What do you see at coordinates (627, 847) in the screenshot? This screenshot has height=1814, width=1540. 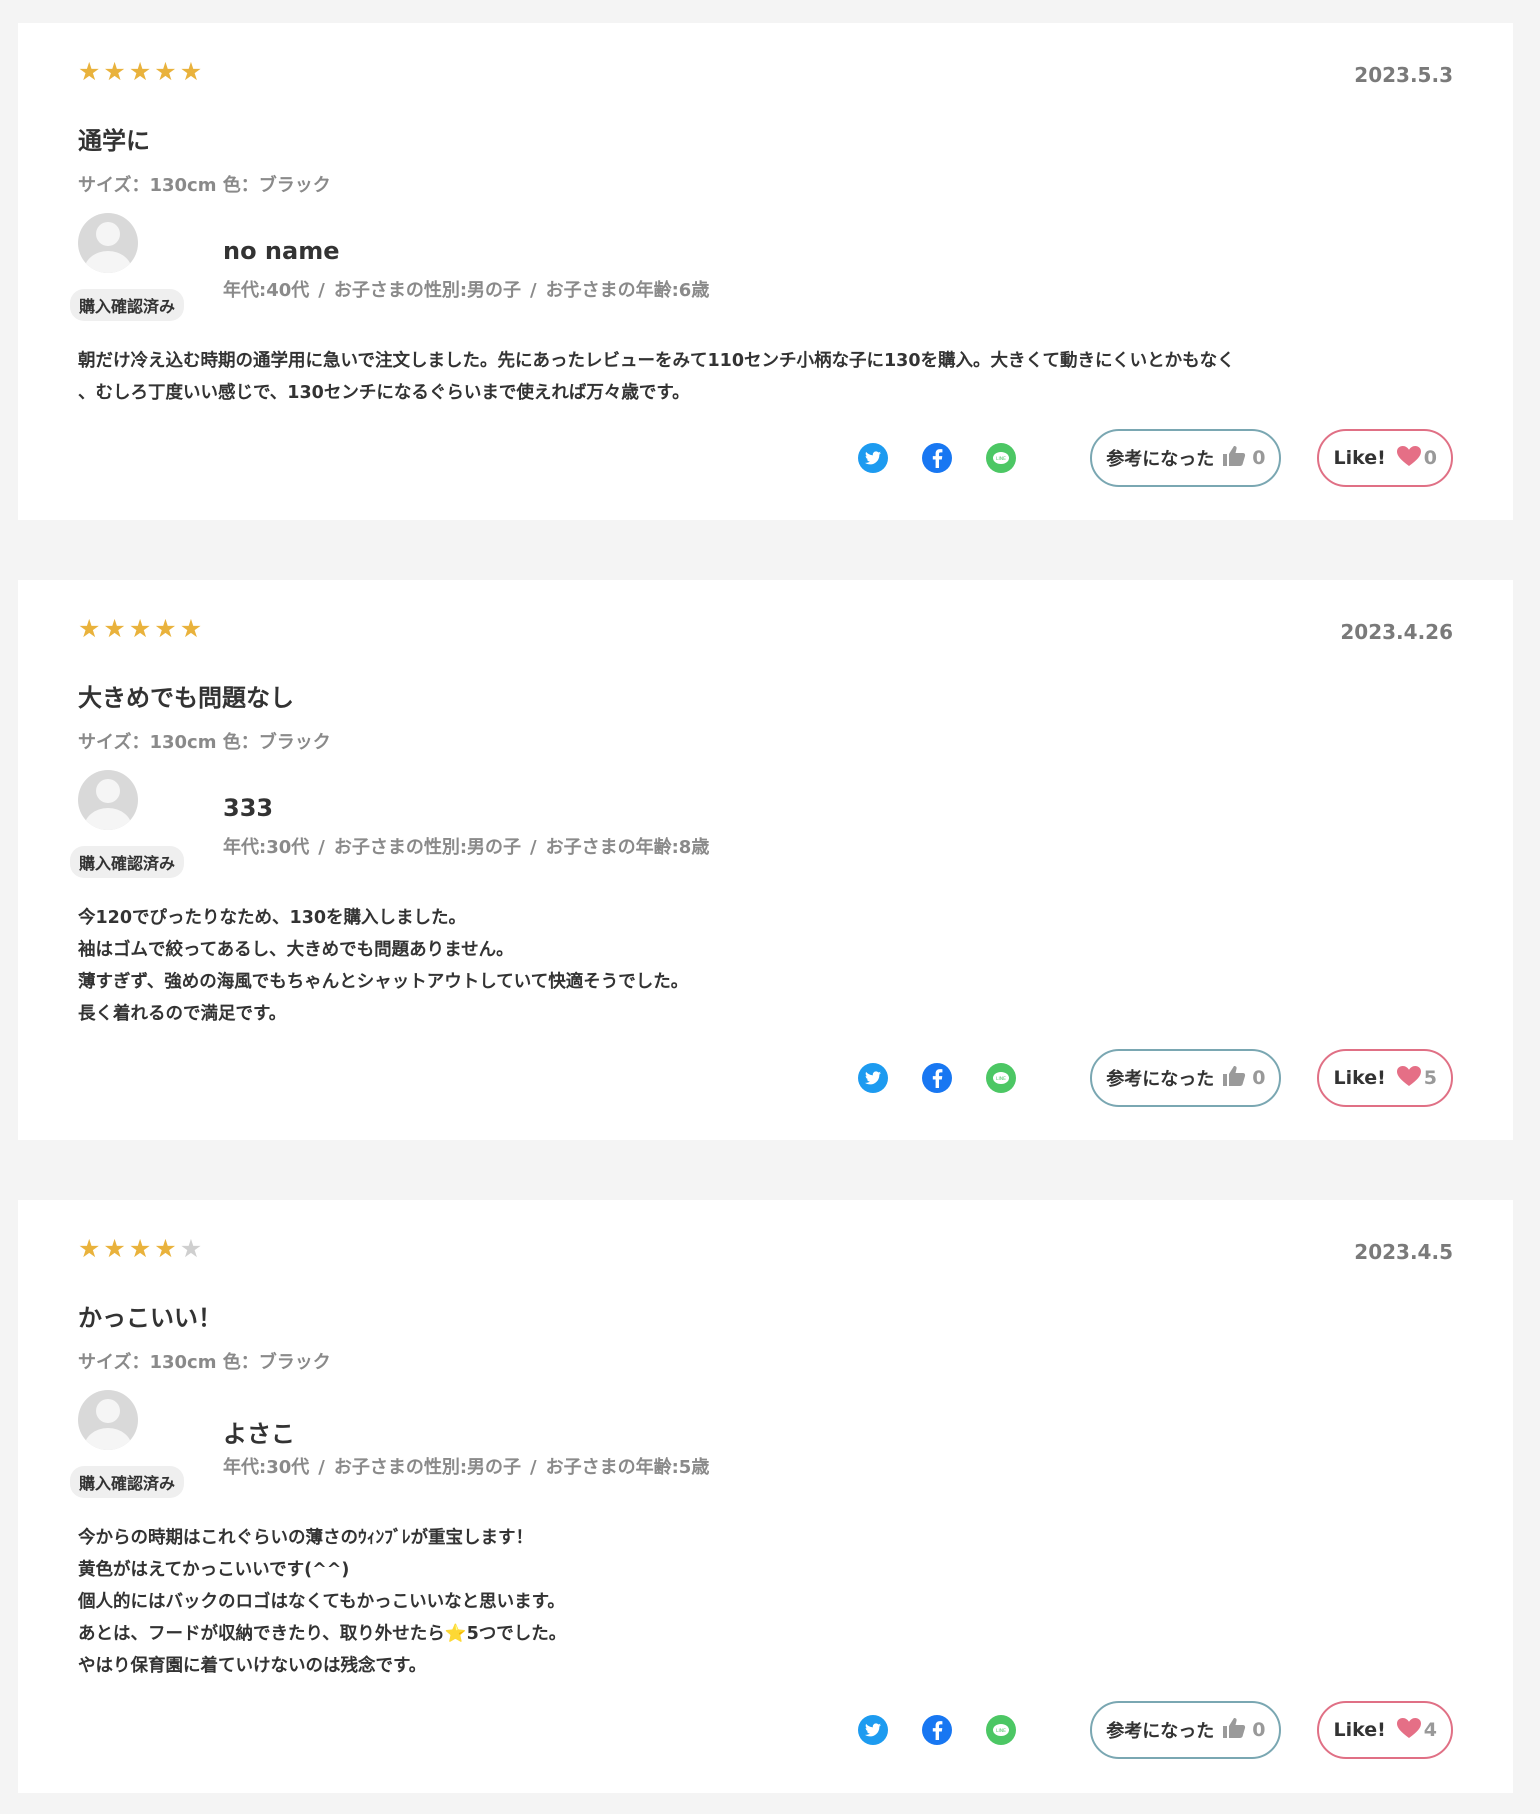 I see `child-age: お子さまの年齢:8歳` at bounding box center [627, 847].